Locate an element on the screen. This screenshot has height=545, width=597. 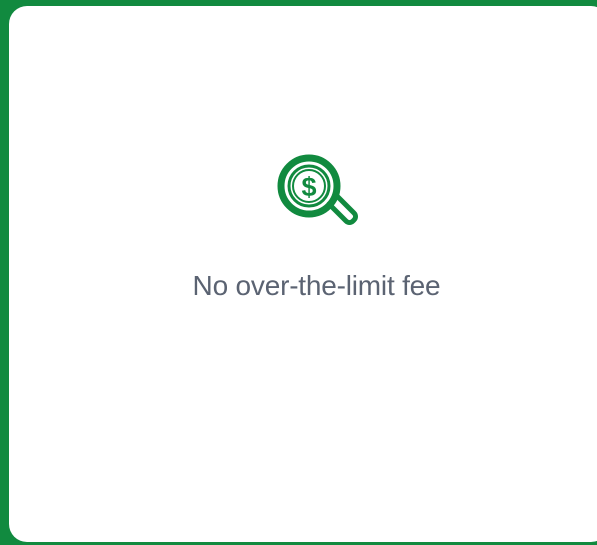
feature-label: No over-the-limit fee is located at coordinates (316, 285).